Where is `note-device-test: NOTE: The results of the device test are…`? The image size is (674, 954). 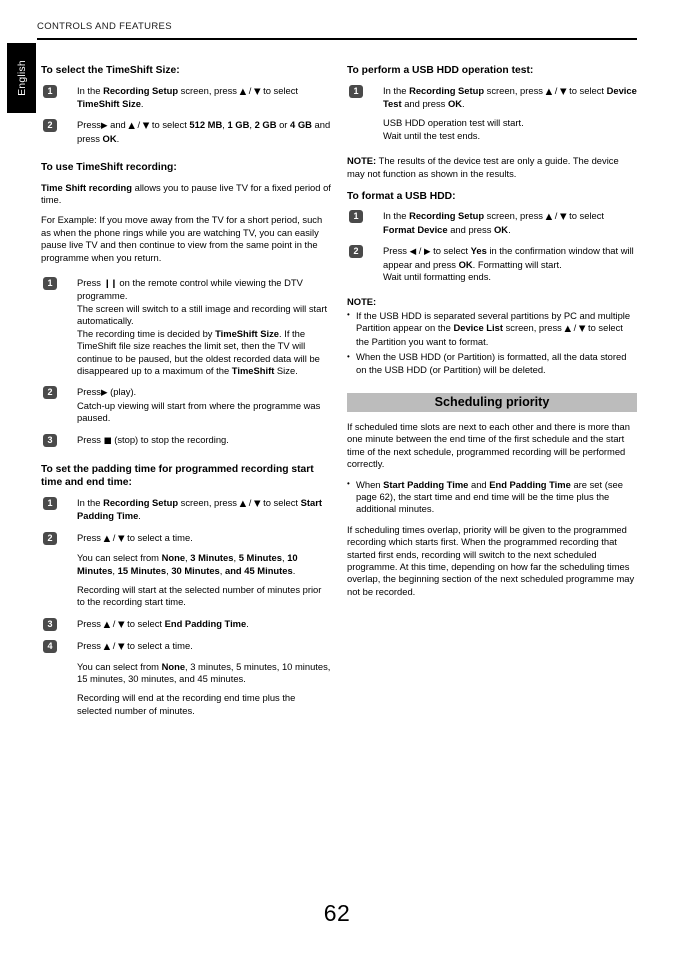 note-device-test: NOTE: The results of the device test are… is located at coordinates (492, 167).